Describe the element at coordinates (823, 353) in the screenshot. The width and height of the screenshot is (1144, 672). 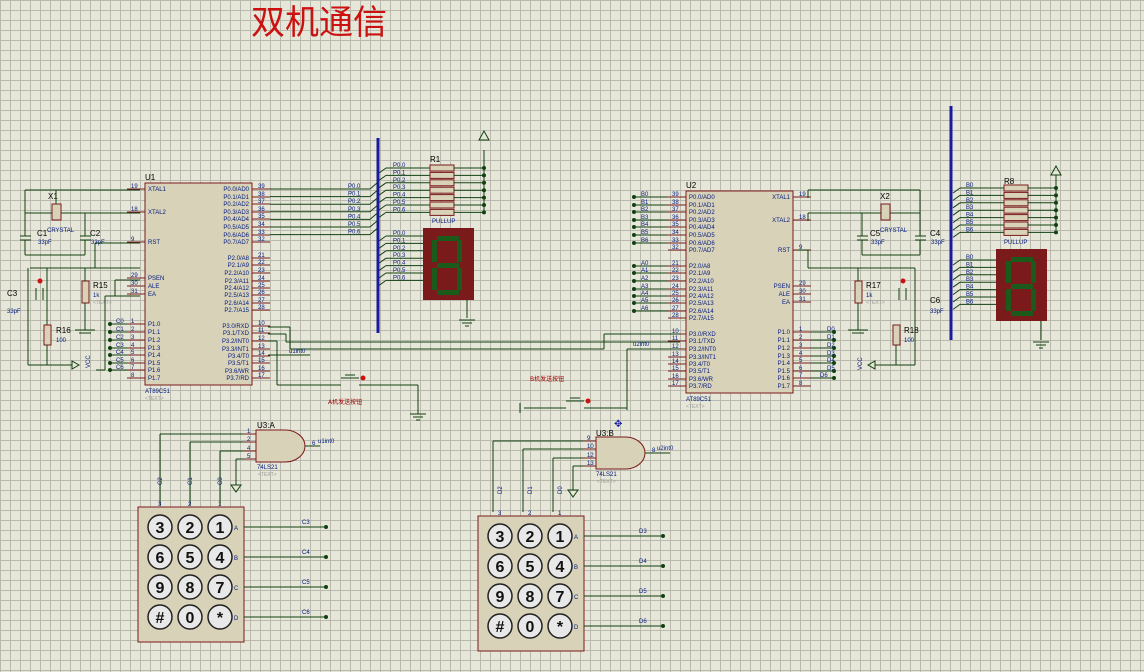
I see `u2-p1-nets: D0 D1 D2 D3D4 D5D6` at that location.